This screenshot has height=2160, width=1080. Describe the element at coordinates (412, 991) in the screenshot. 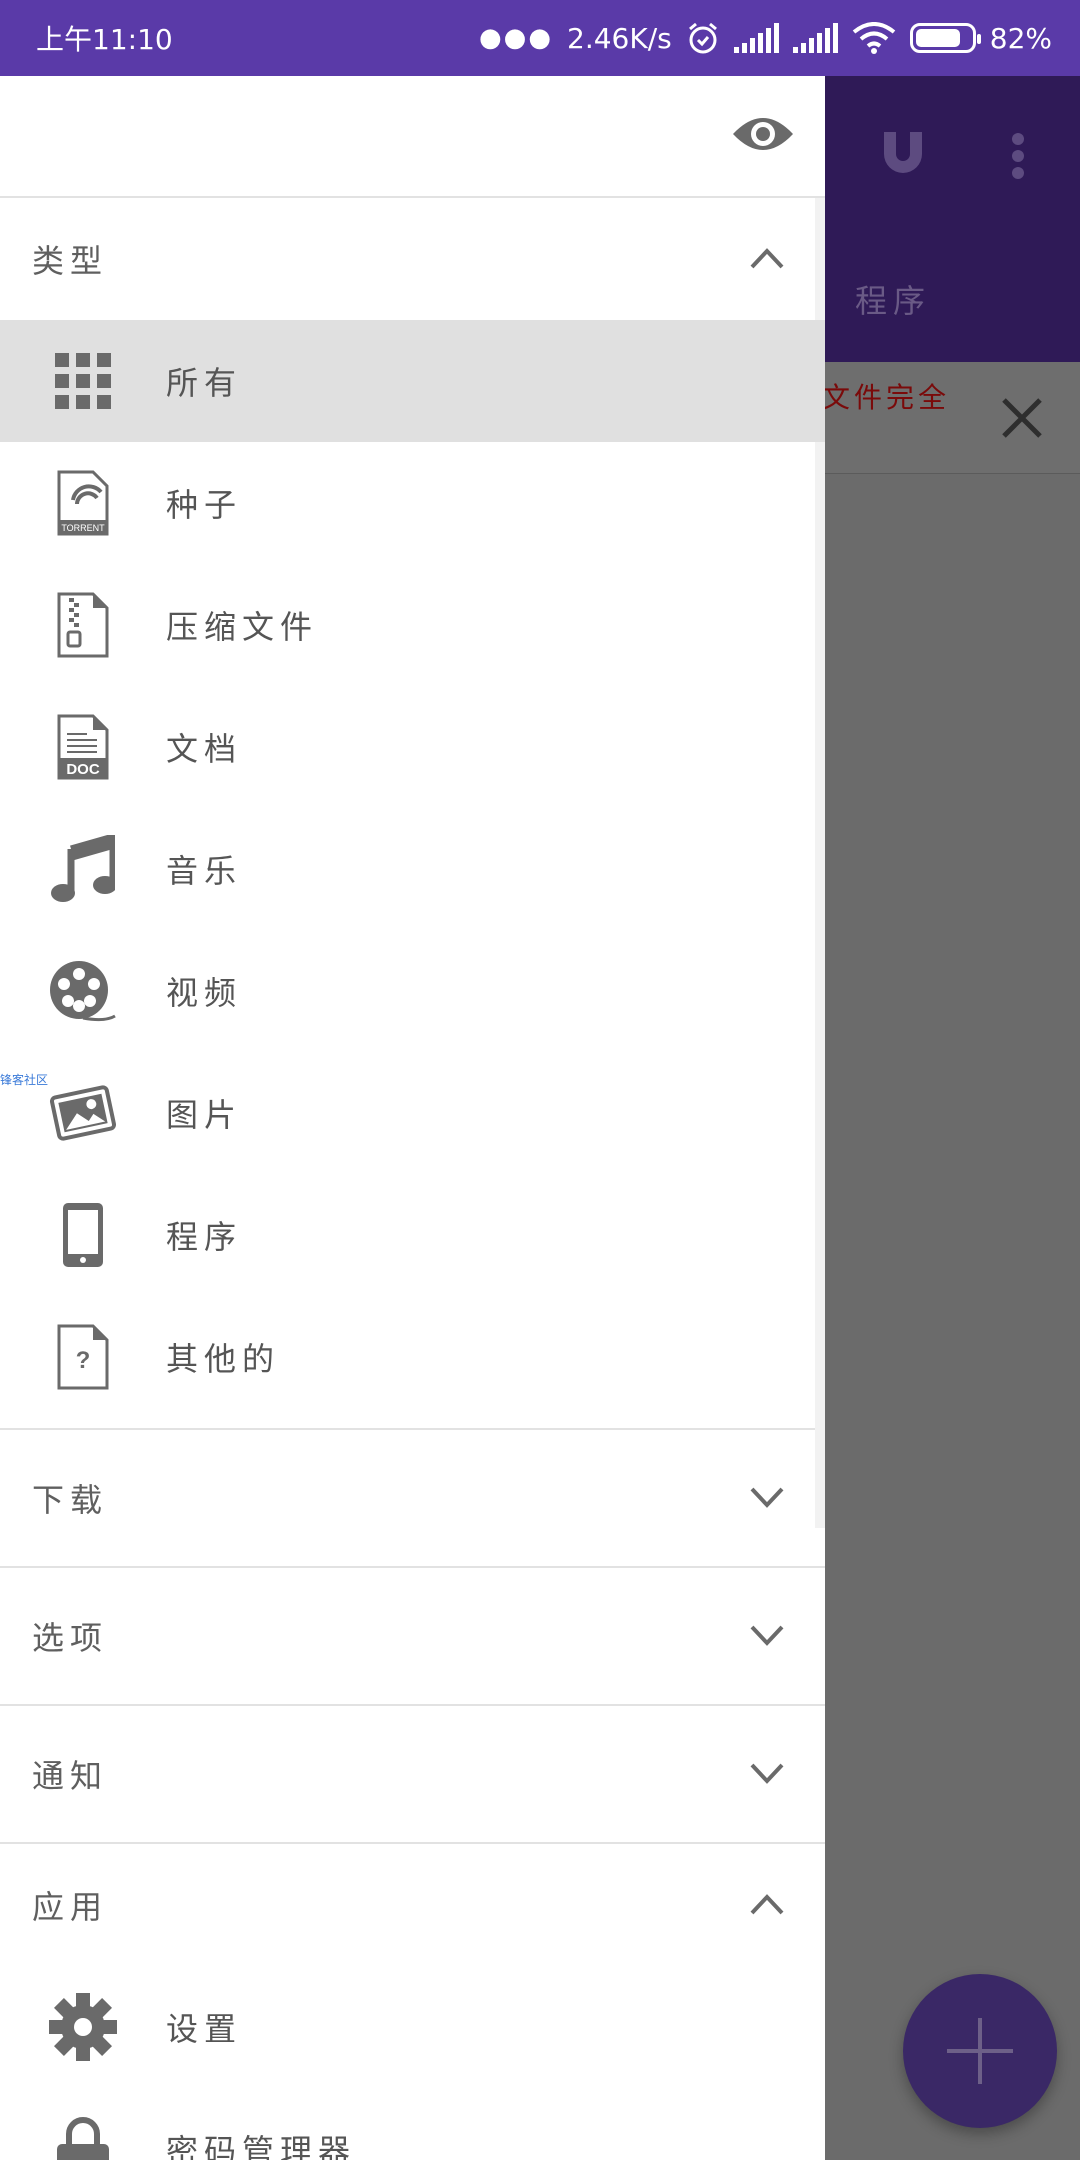

I see `drawer-item-video: 视频` at that location.